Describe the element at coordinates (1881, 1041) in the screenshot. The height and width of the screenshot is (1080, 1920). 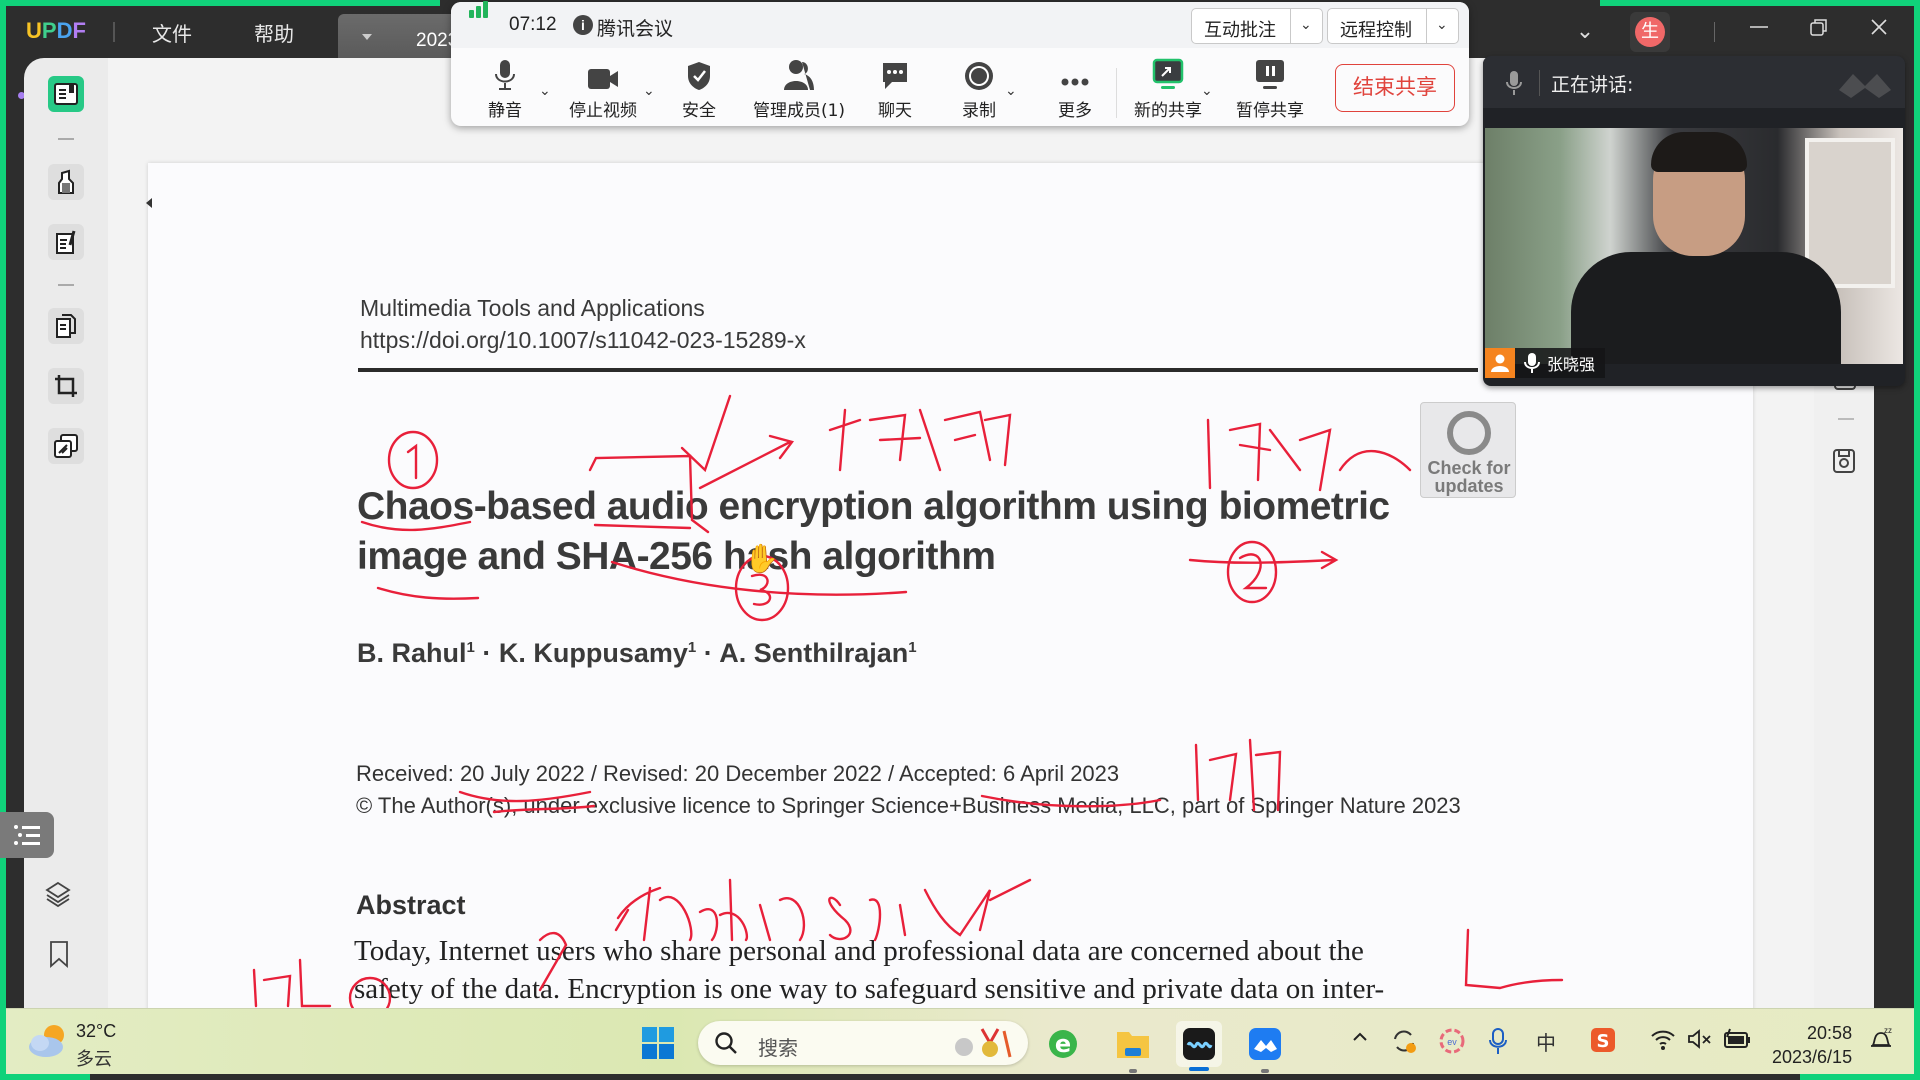
I see `notifications-button: zz` at that location.